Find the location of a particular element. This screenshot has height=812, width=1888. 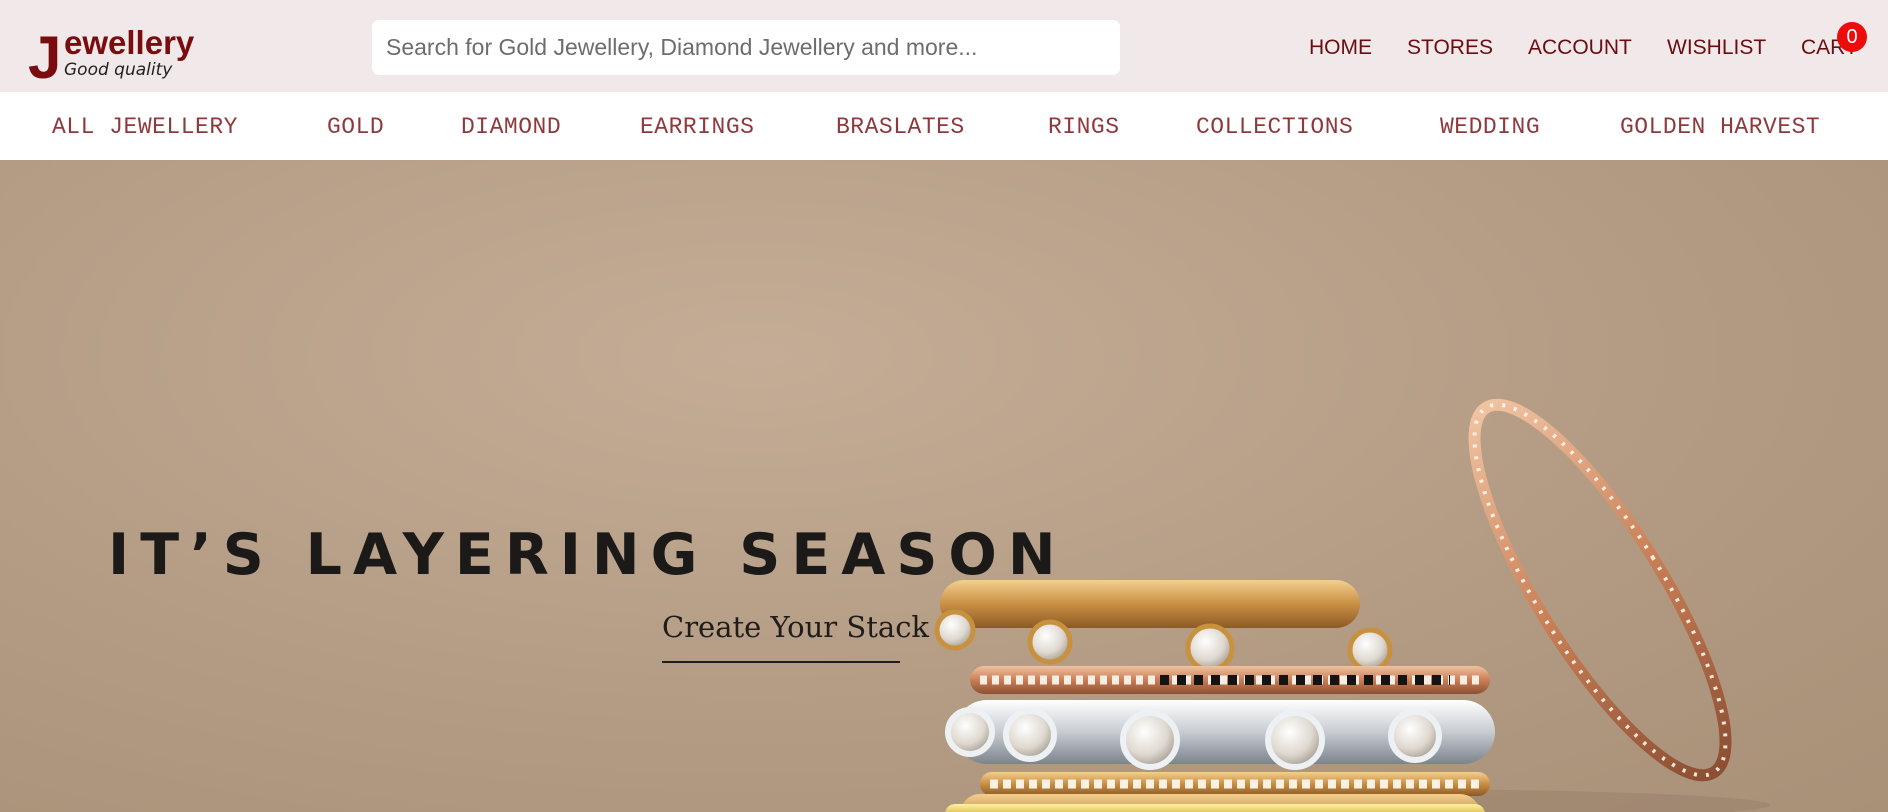

category-earrings: EARRINGS is located at coordinates (697, 127).